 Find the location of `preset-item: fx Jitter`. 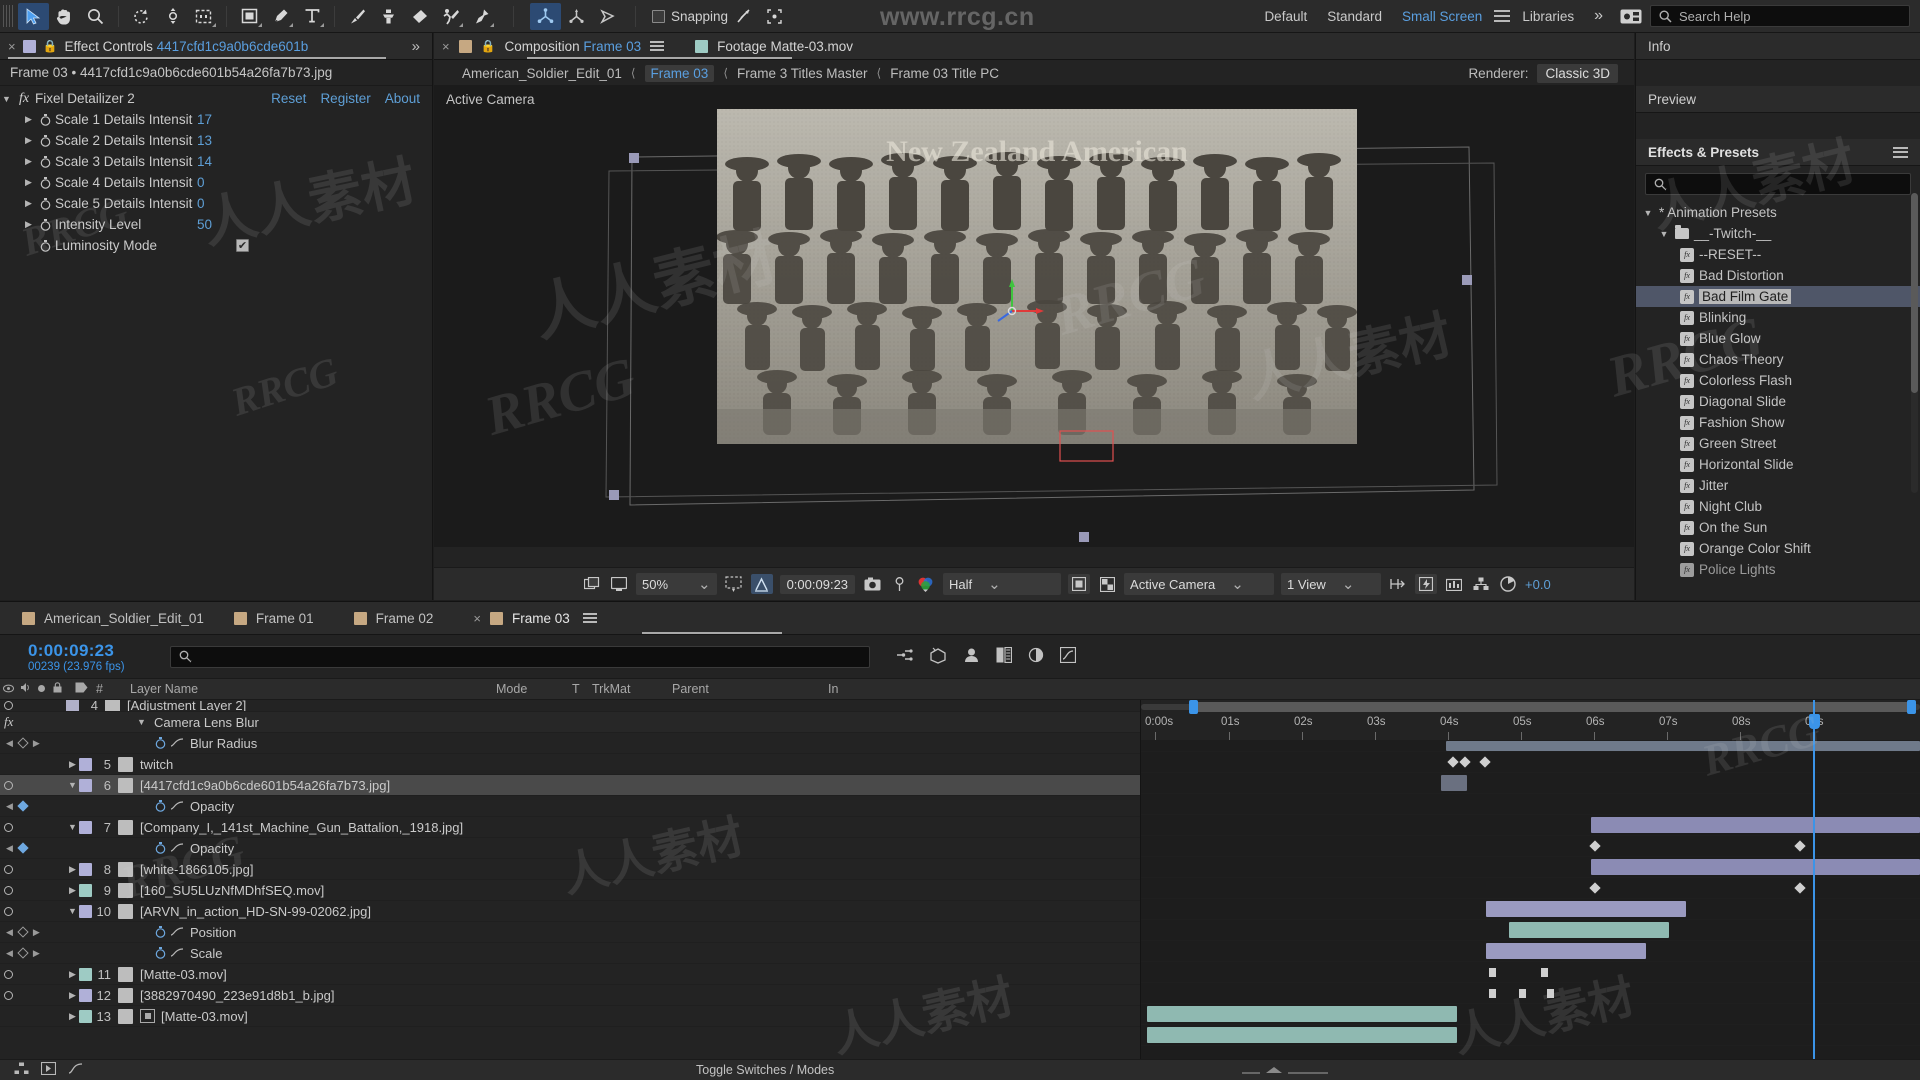

preset-item: fx Jitter is located at coordinates (1778, 485).